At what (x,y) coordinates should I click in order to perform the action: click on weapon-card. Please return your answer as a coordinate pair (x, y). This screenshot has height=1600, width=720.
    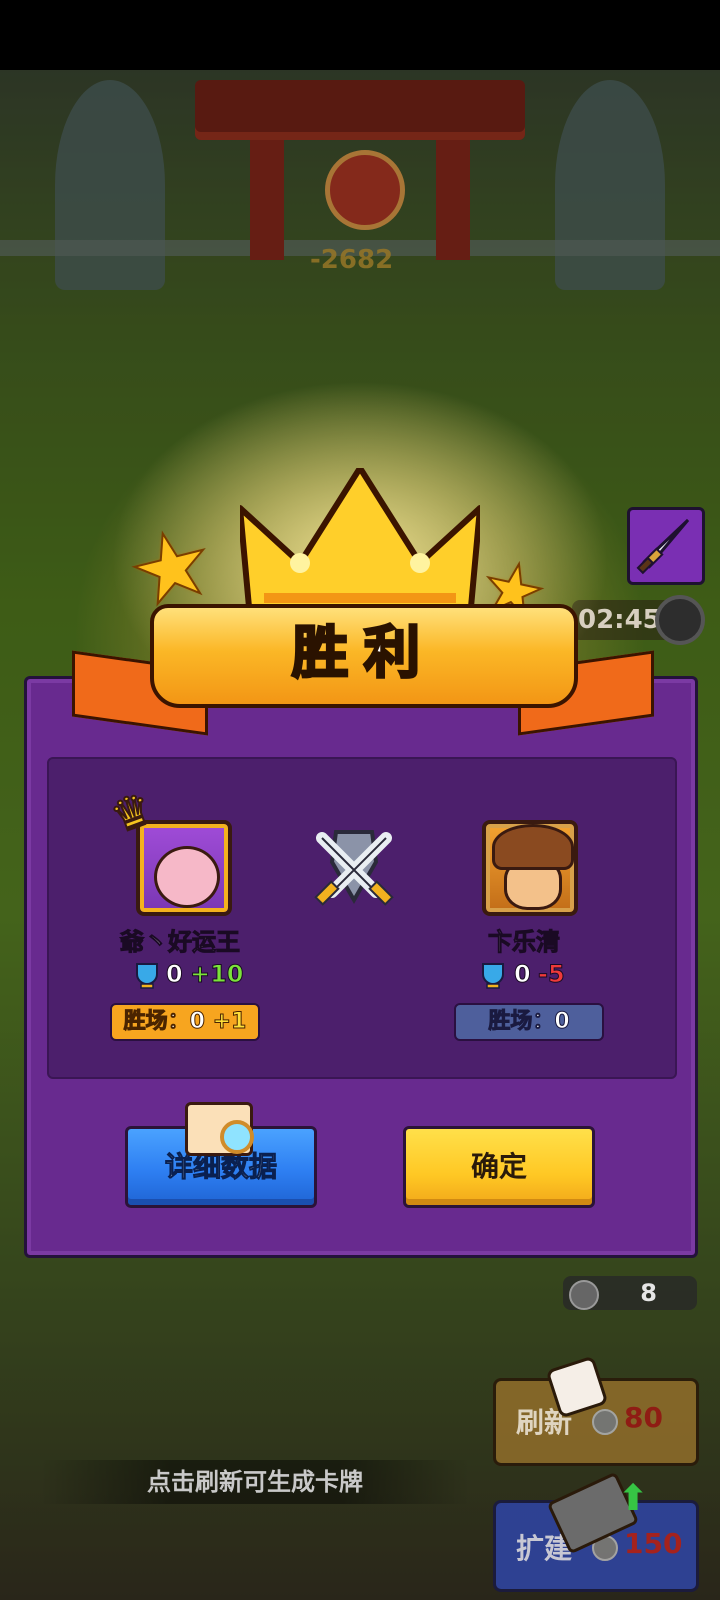
    Looking at the image, I should click on (666, 546).